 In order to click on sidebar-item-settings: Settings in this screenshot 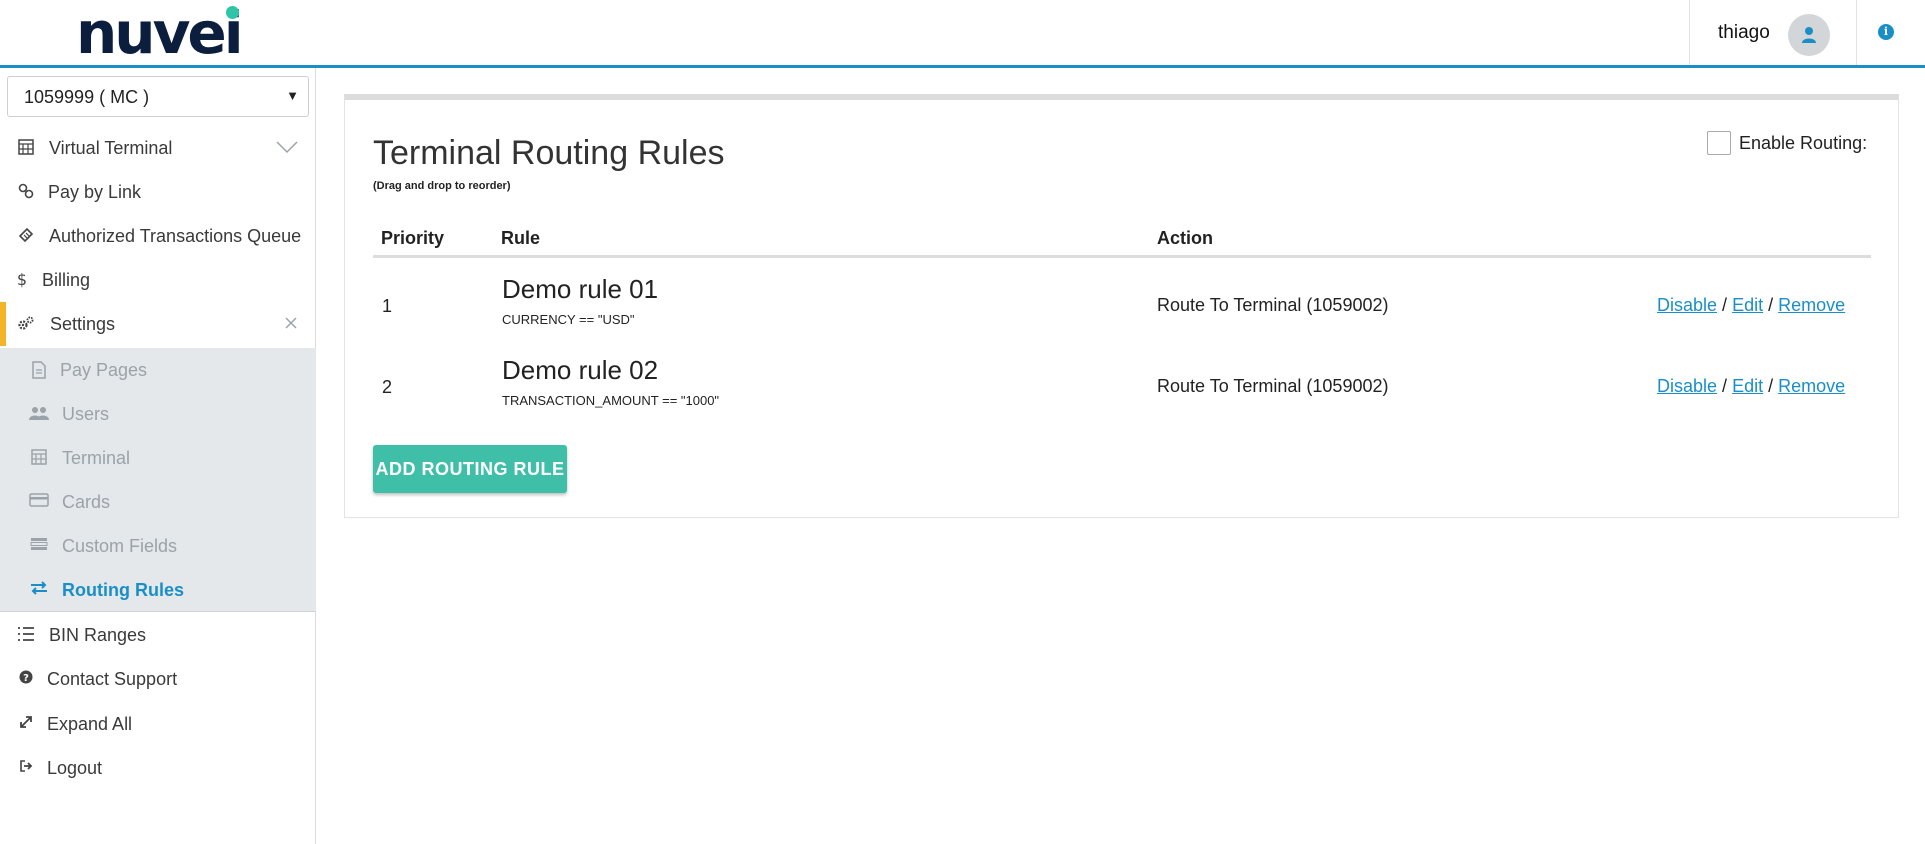, I will do `click(158, 324)`.